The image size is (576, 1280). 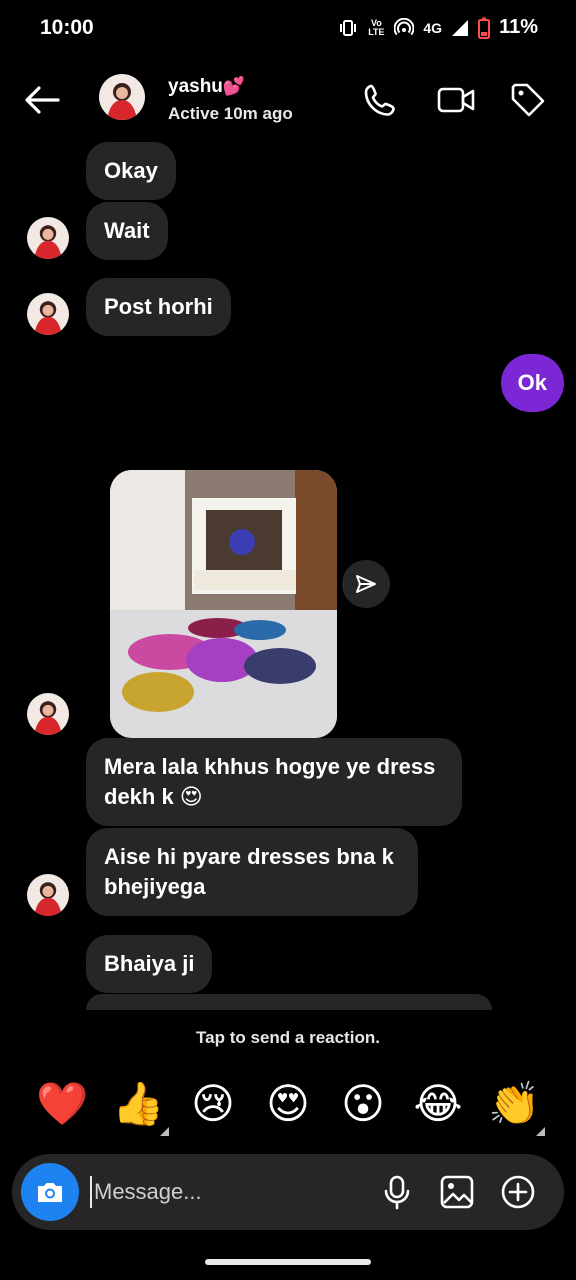 I want to click on gallery-button, so click(x=457, y=1192).